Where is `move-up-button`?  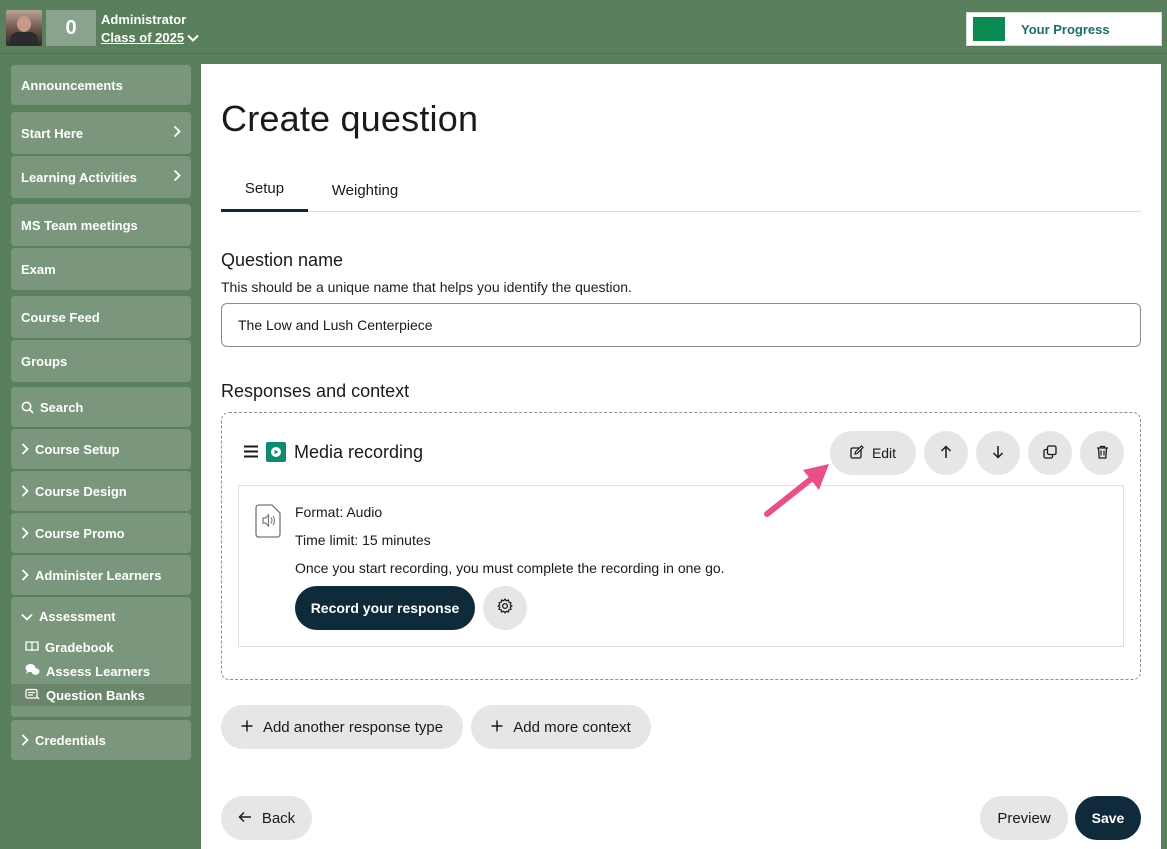
move-up-button is located at coordinates (946, 453).